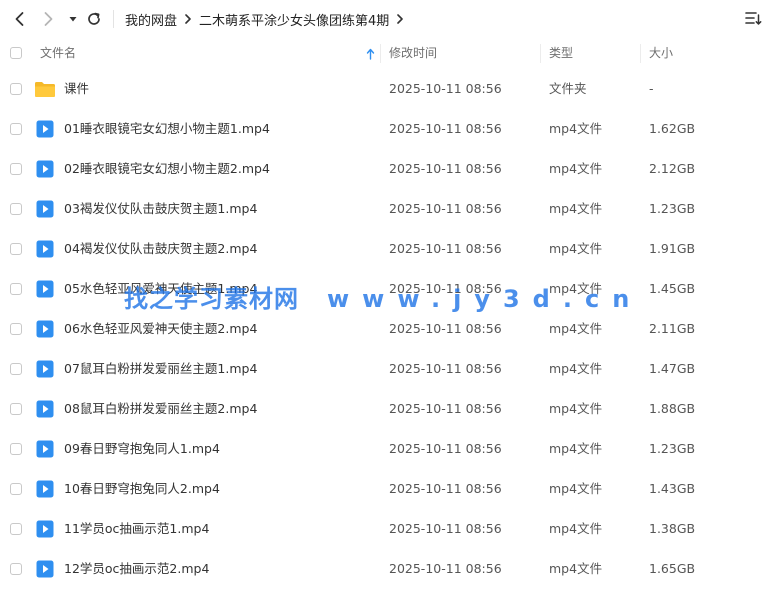 The image size is (770, 590). I want to click on breadcrumb-item-current: 二木萌系平涂少女头像团练第4期, so click(294, 19).